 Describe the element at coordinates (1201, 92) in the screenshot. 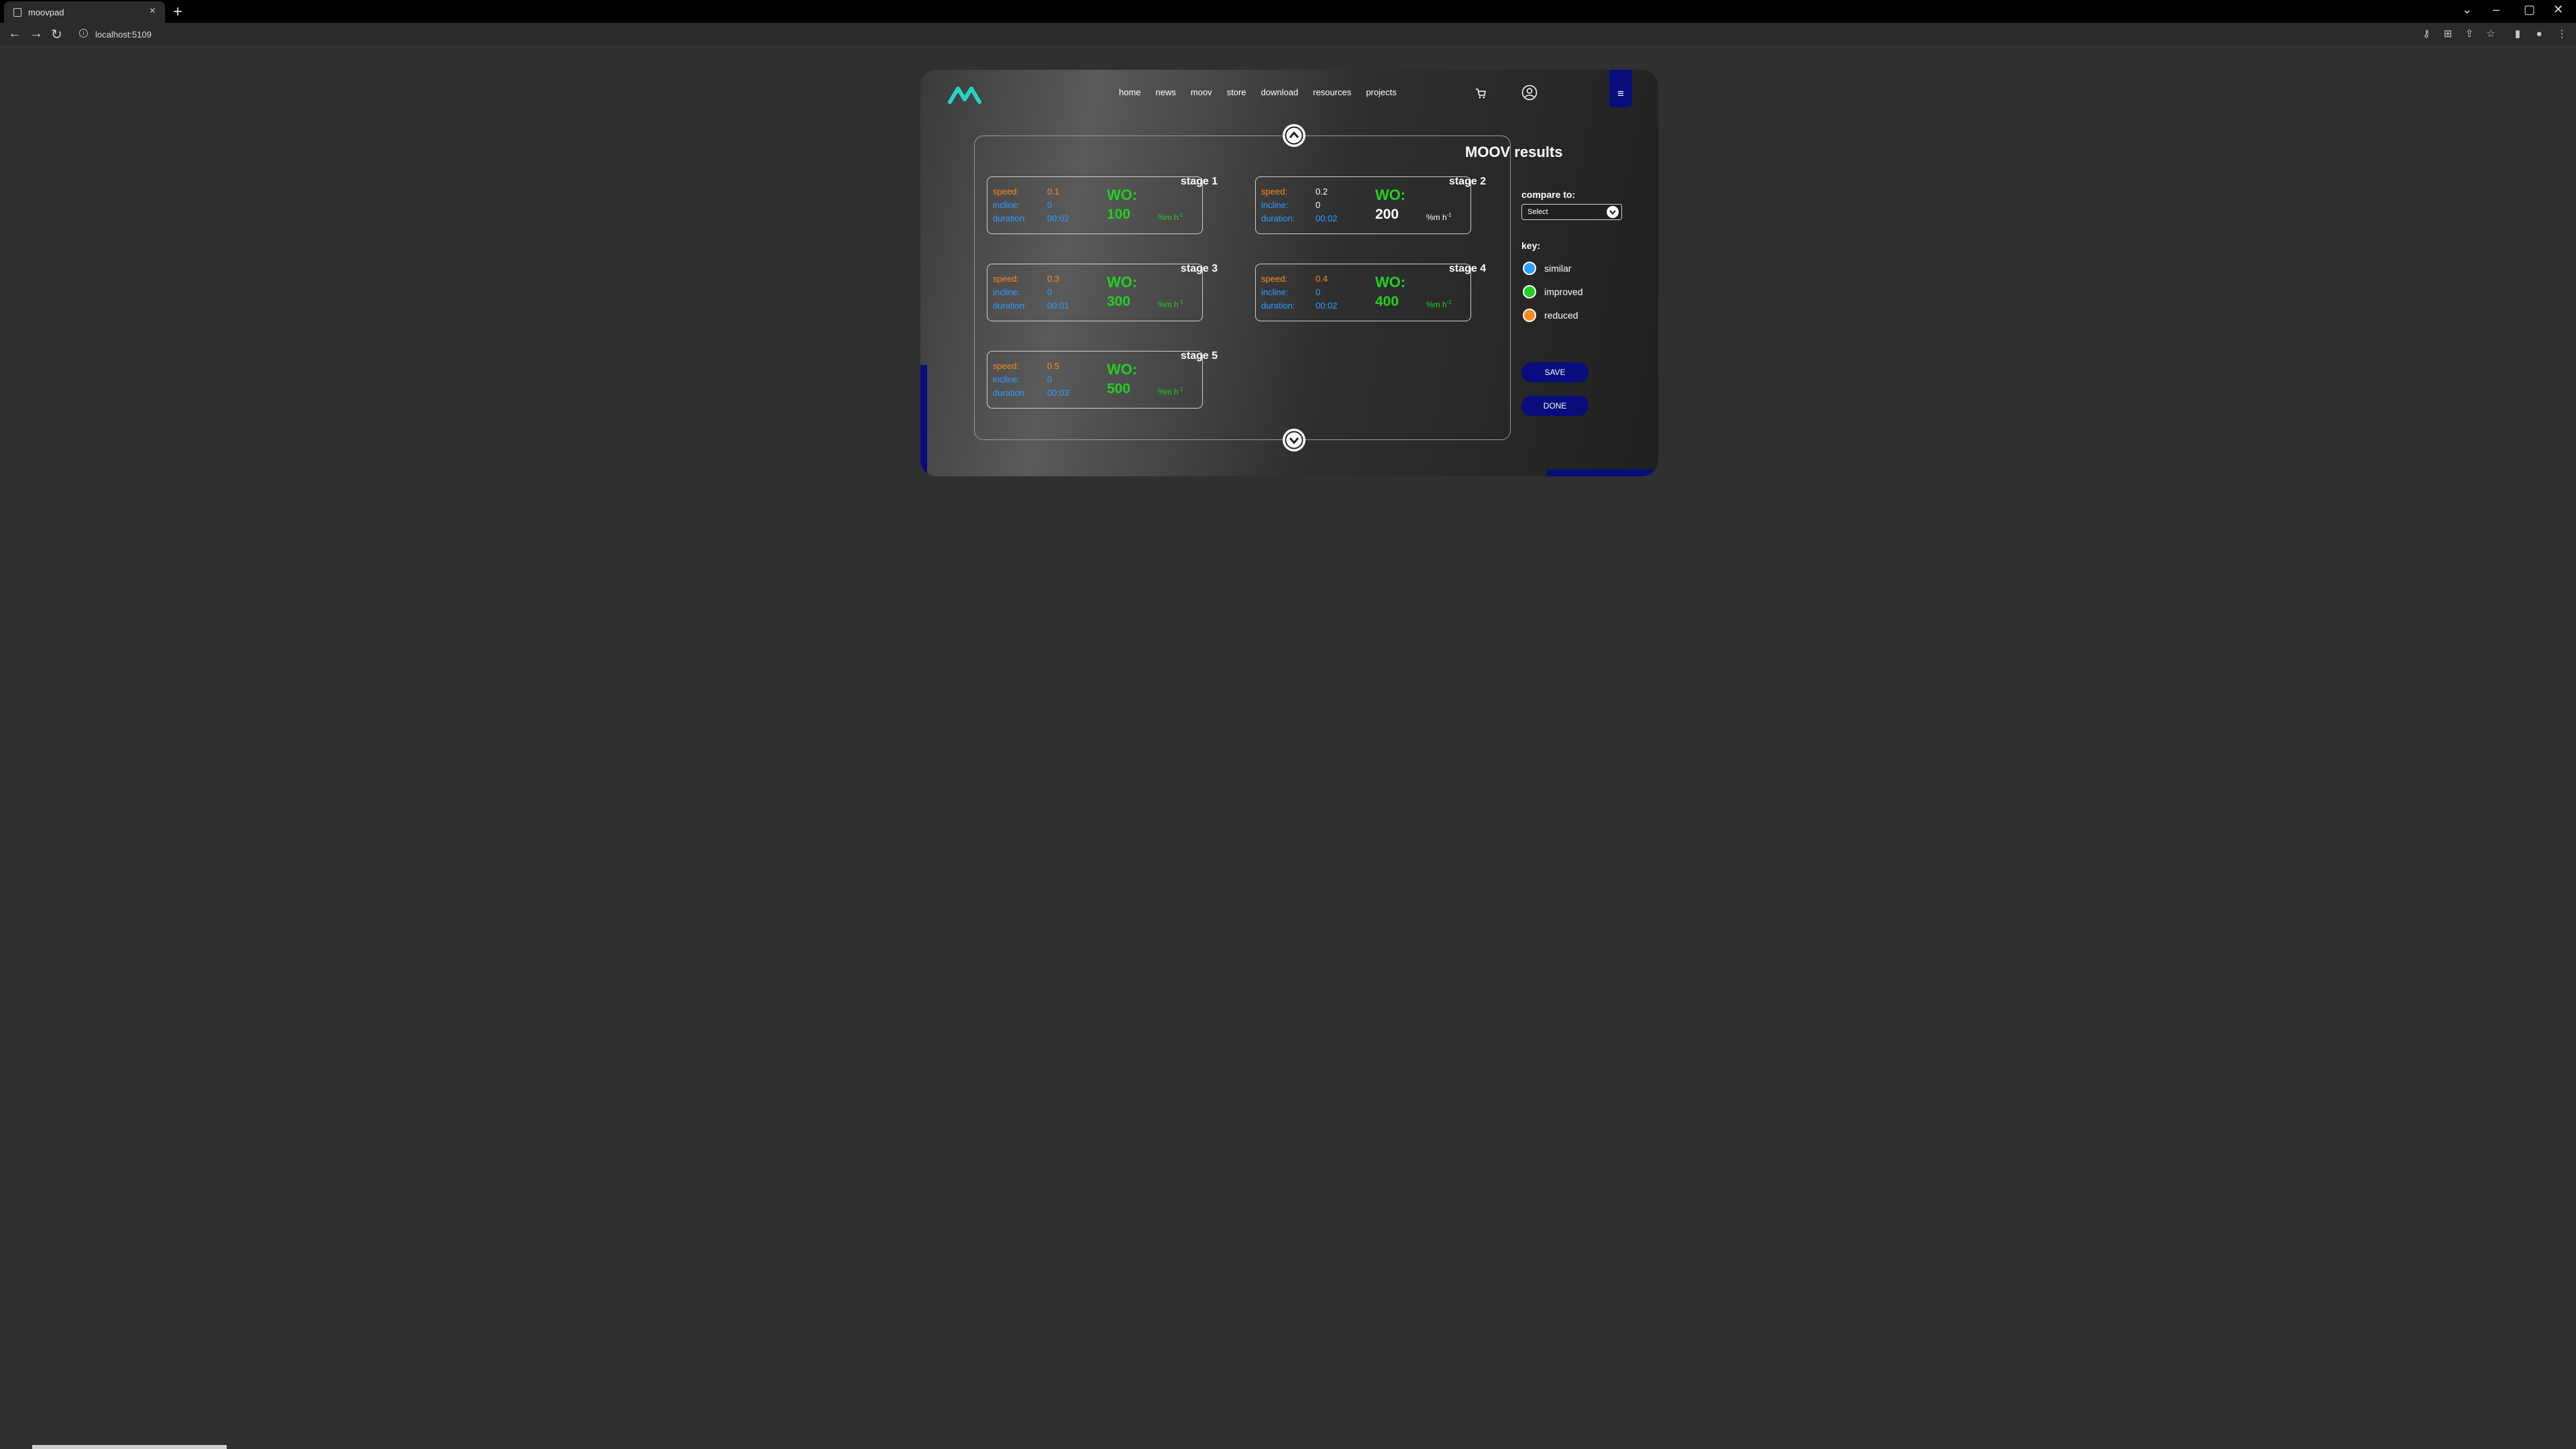

I see `nav-moov: moov` at that location.